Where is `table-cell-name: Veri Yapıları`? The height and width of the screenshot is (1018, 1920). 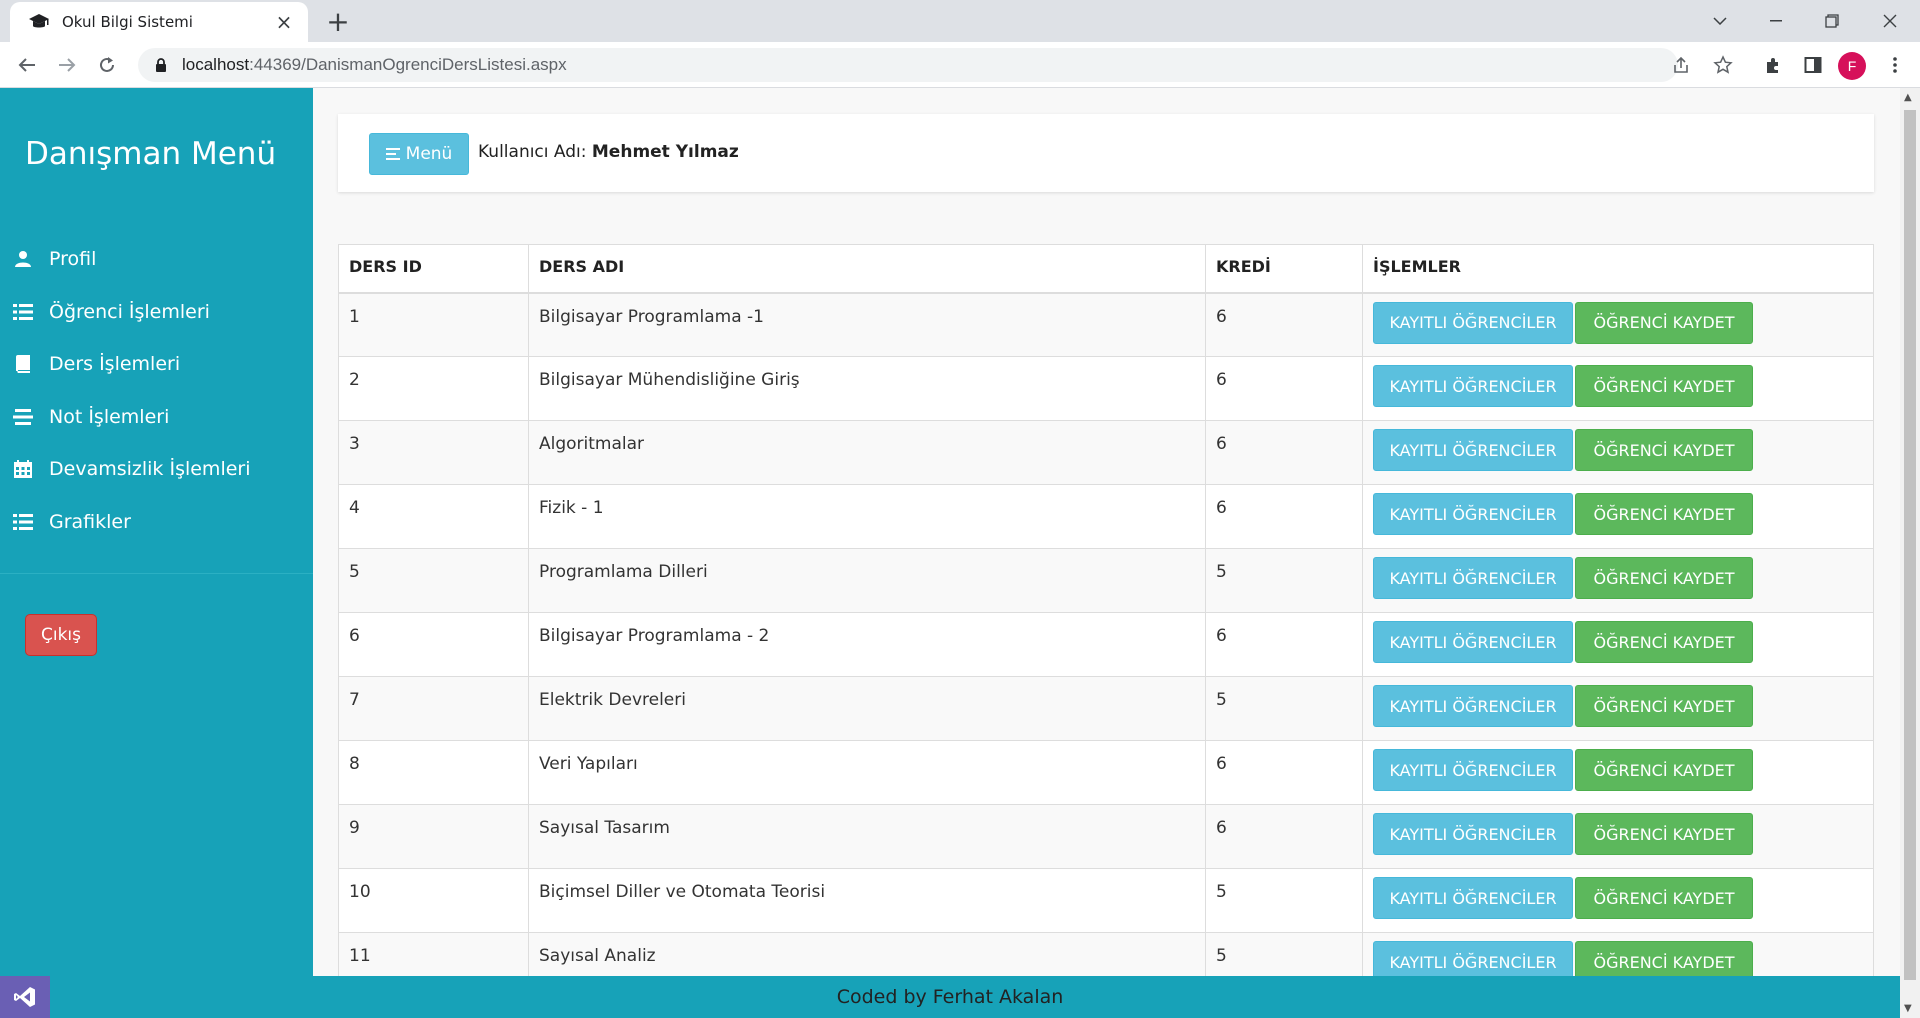 table-cell-name: Veri Yapıları is located at coordinates (867, 772).